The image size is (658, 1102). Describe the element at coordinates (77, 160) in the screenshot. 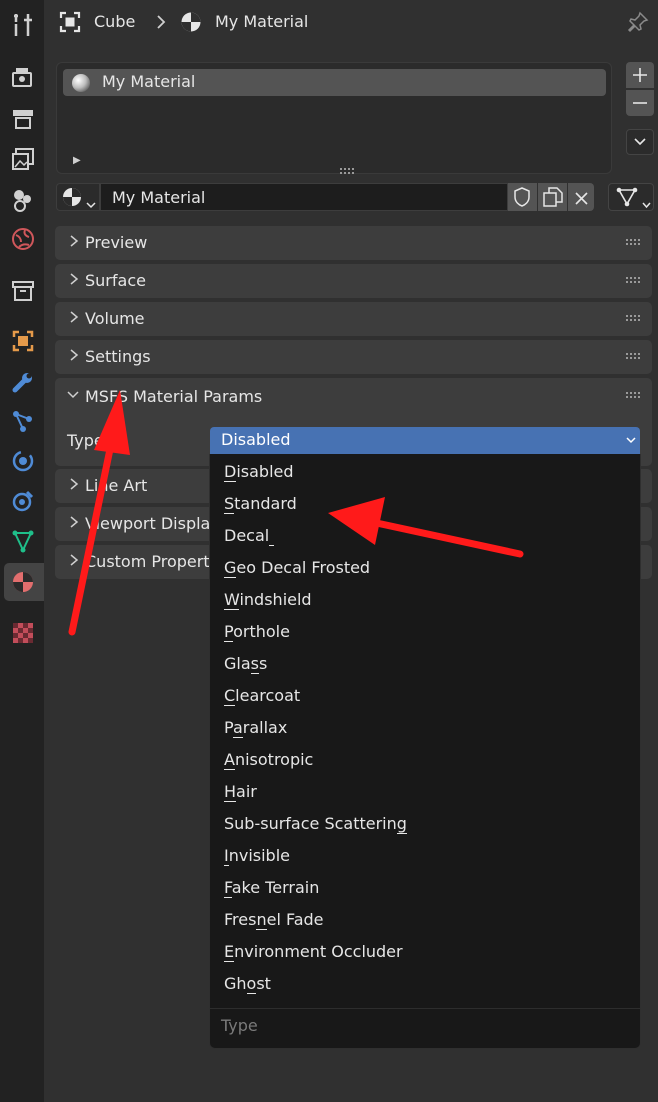

I see `expand-triangle-icon: ▶` at that location.